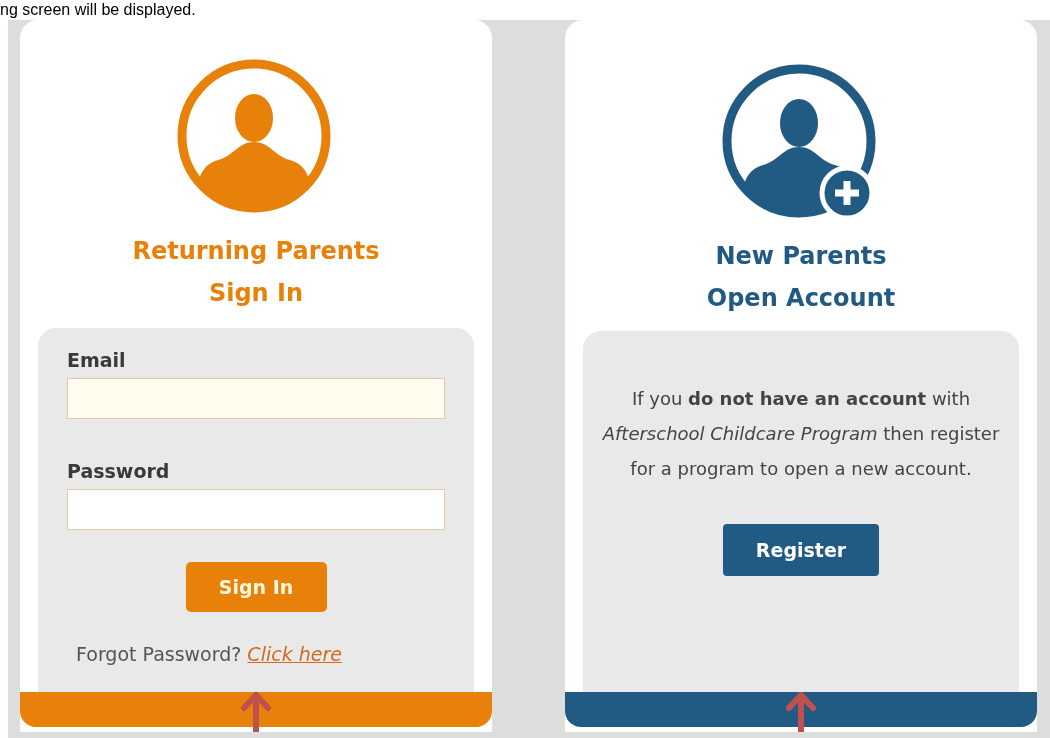  Describe the element at coordinates (97, 360) in the screenshot. I see `field-label: Email` at that location.